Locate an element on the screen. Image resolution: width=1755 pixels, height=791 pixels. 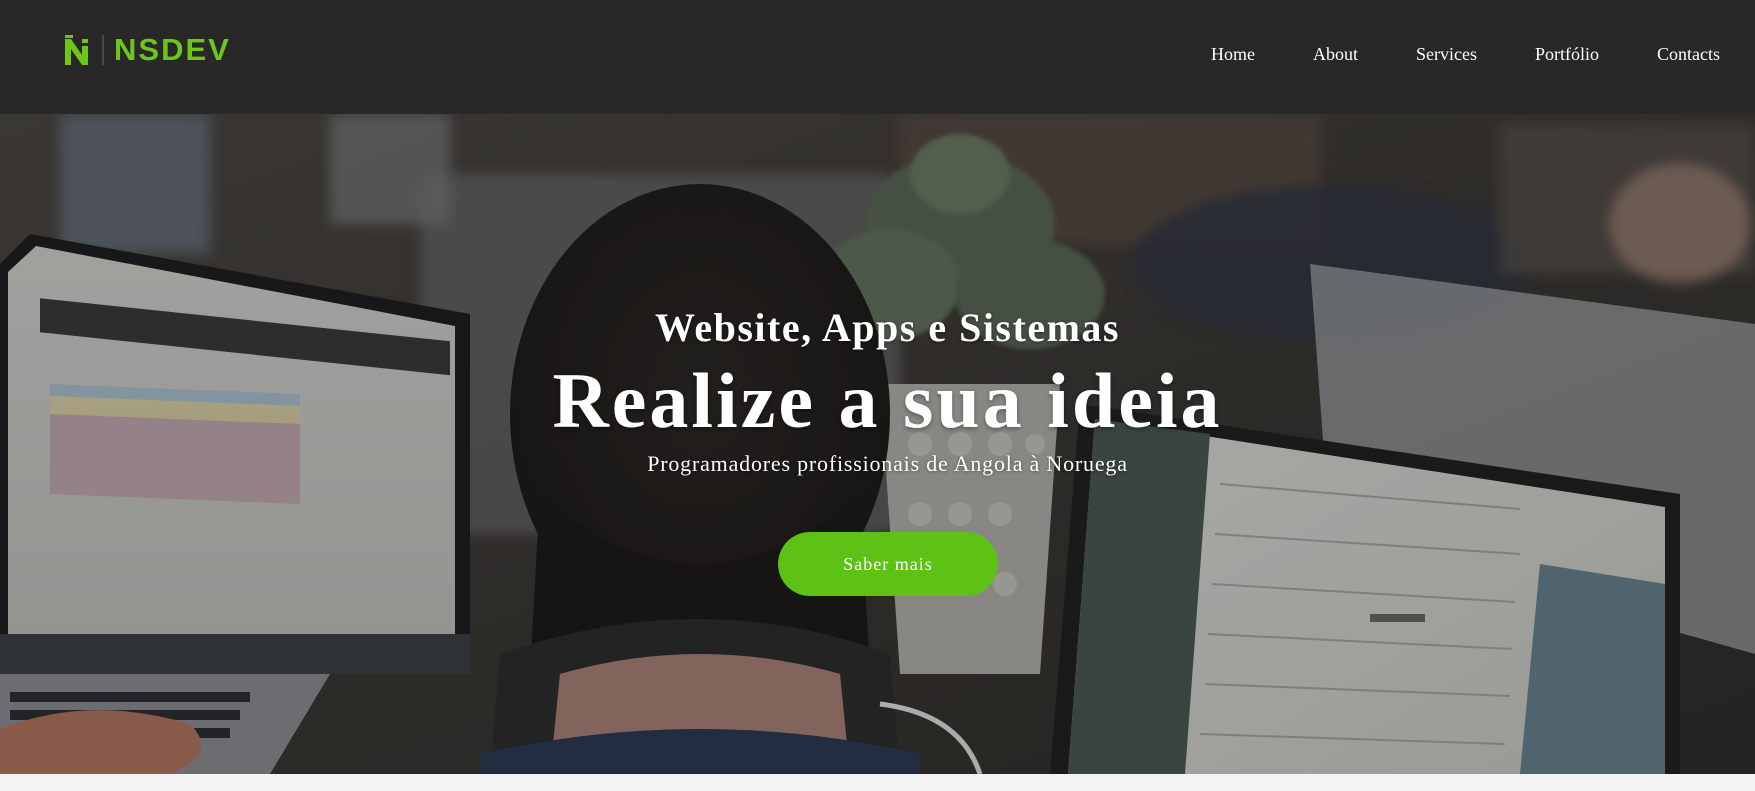
nav-contacts: Contacts is located at coordinates (1688, 54).